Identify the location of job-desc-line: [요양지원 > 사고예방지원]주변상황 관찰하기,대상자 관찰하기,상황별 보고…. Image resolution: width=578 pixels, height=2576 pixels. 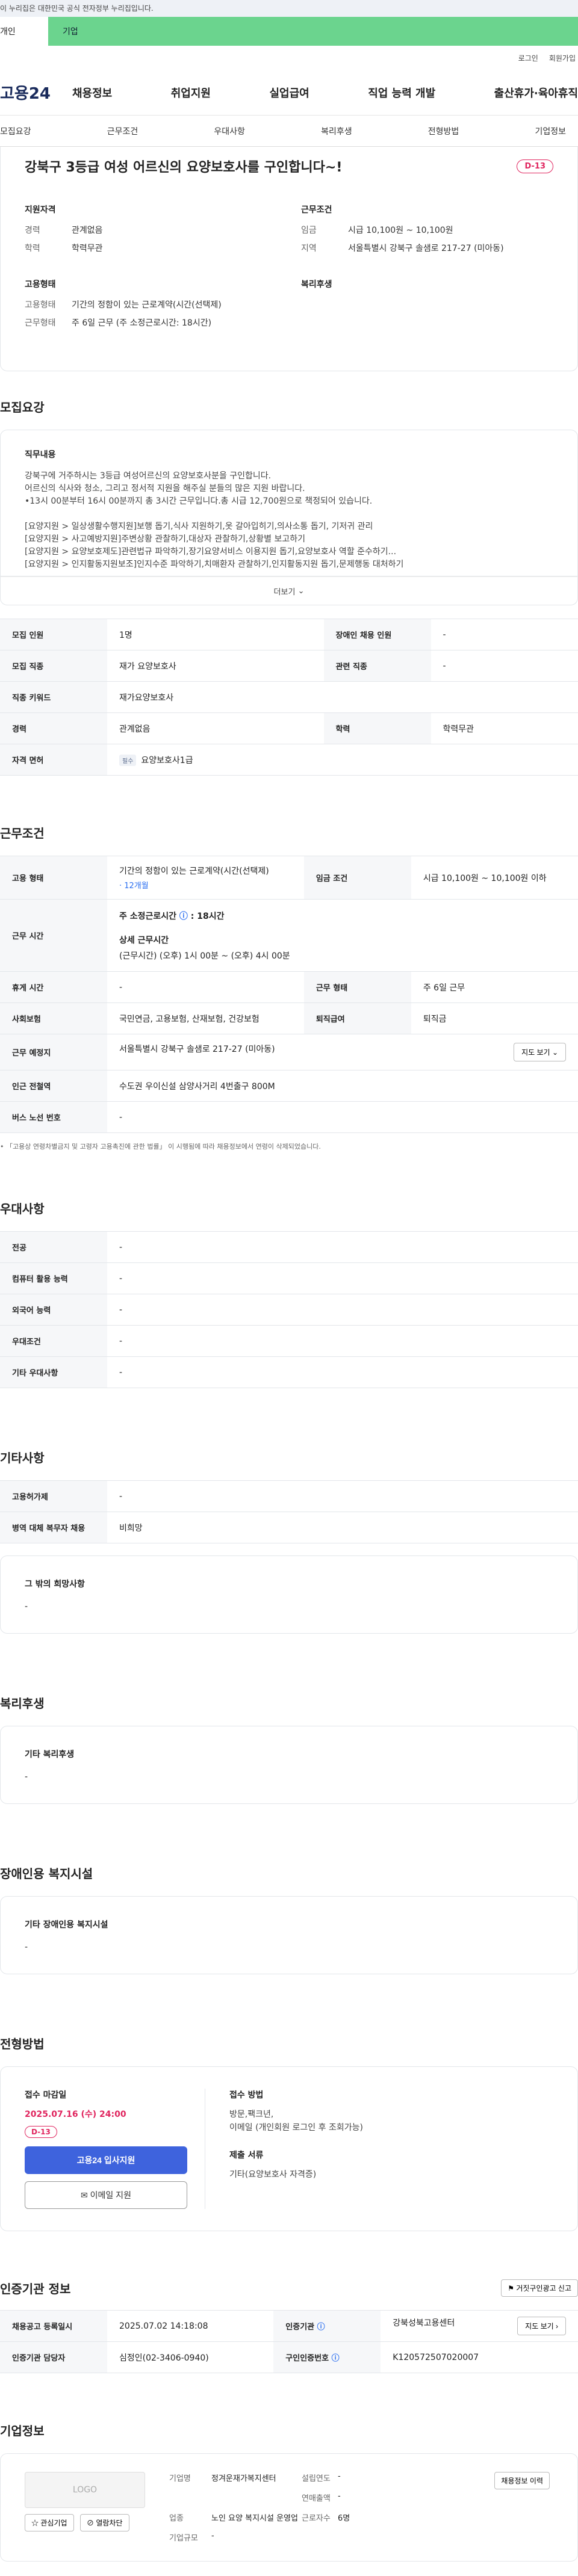
(165, 539).